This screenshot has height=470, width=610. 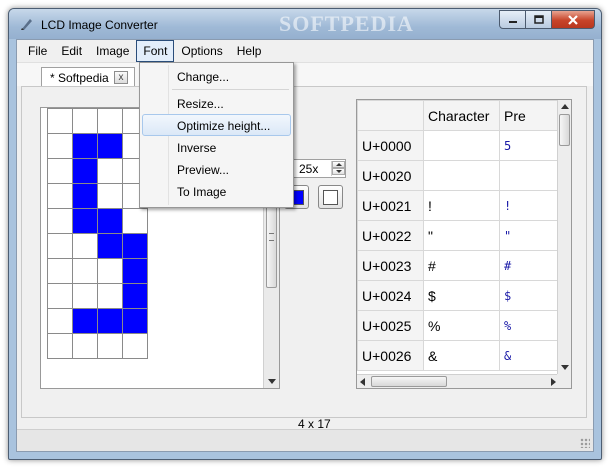 What do you see at coordinates (512, 19) in the screenshot?
I see `minimize-button` at bounding box center [512, 19].